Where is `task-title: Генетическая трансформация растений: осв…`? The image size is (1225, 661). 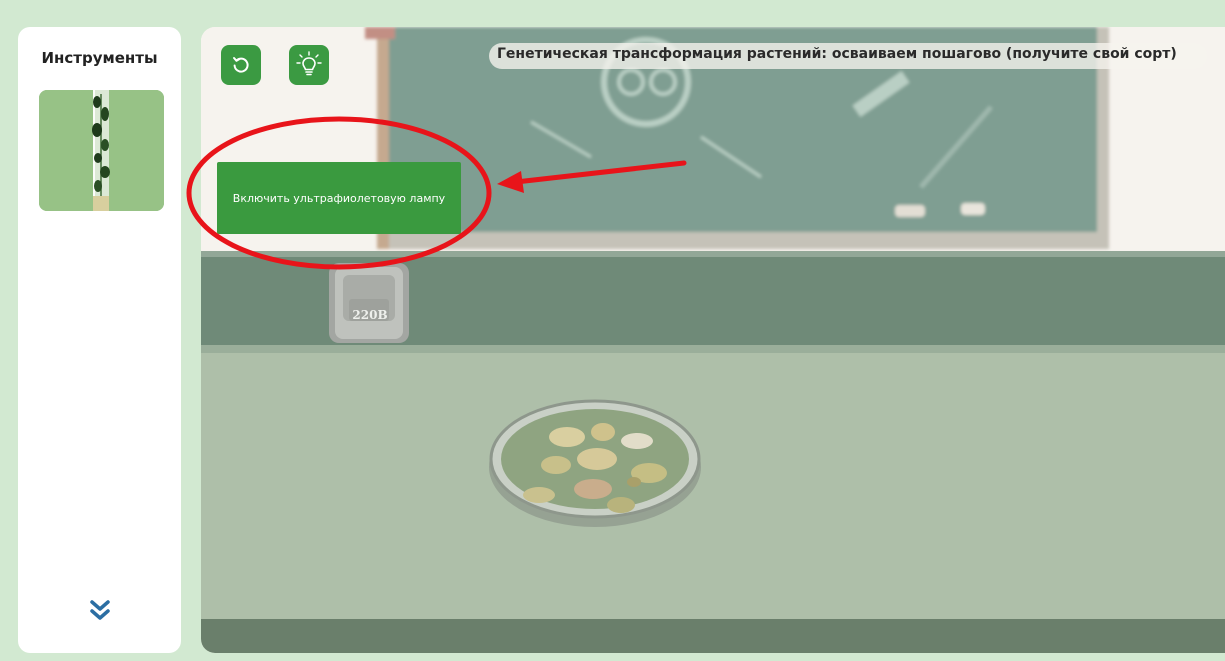 task-title: Генетическая трансформация растений: осв… is located at coordinates (848, 56).